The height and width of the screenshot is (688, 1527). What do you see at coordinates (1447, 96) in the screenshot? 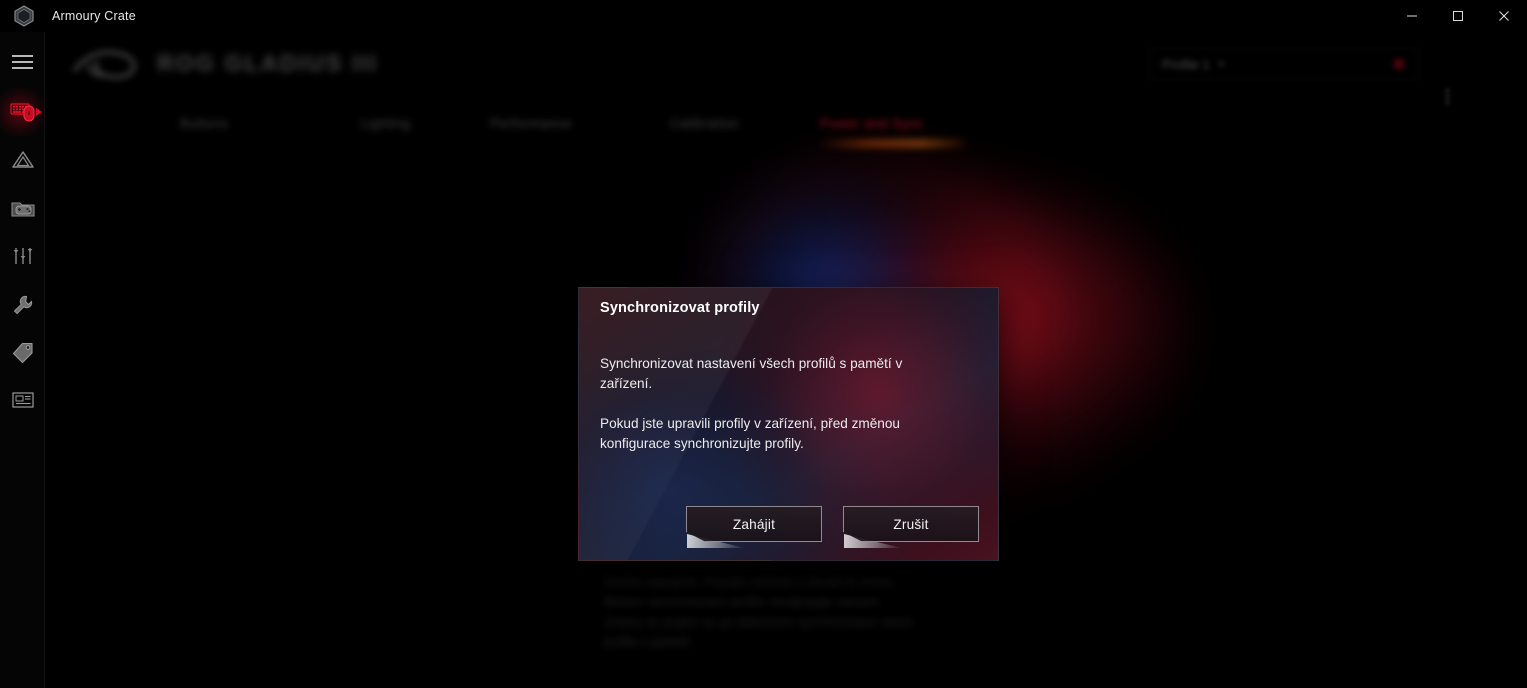
I see `kebab-menu-icon` at bounding box center [1447, 96].